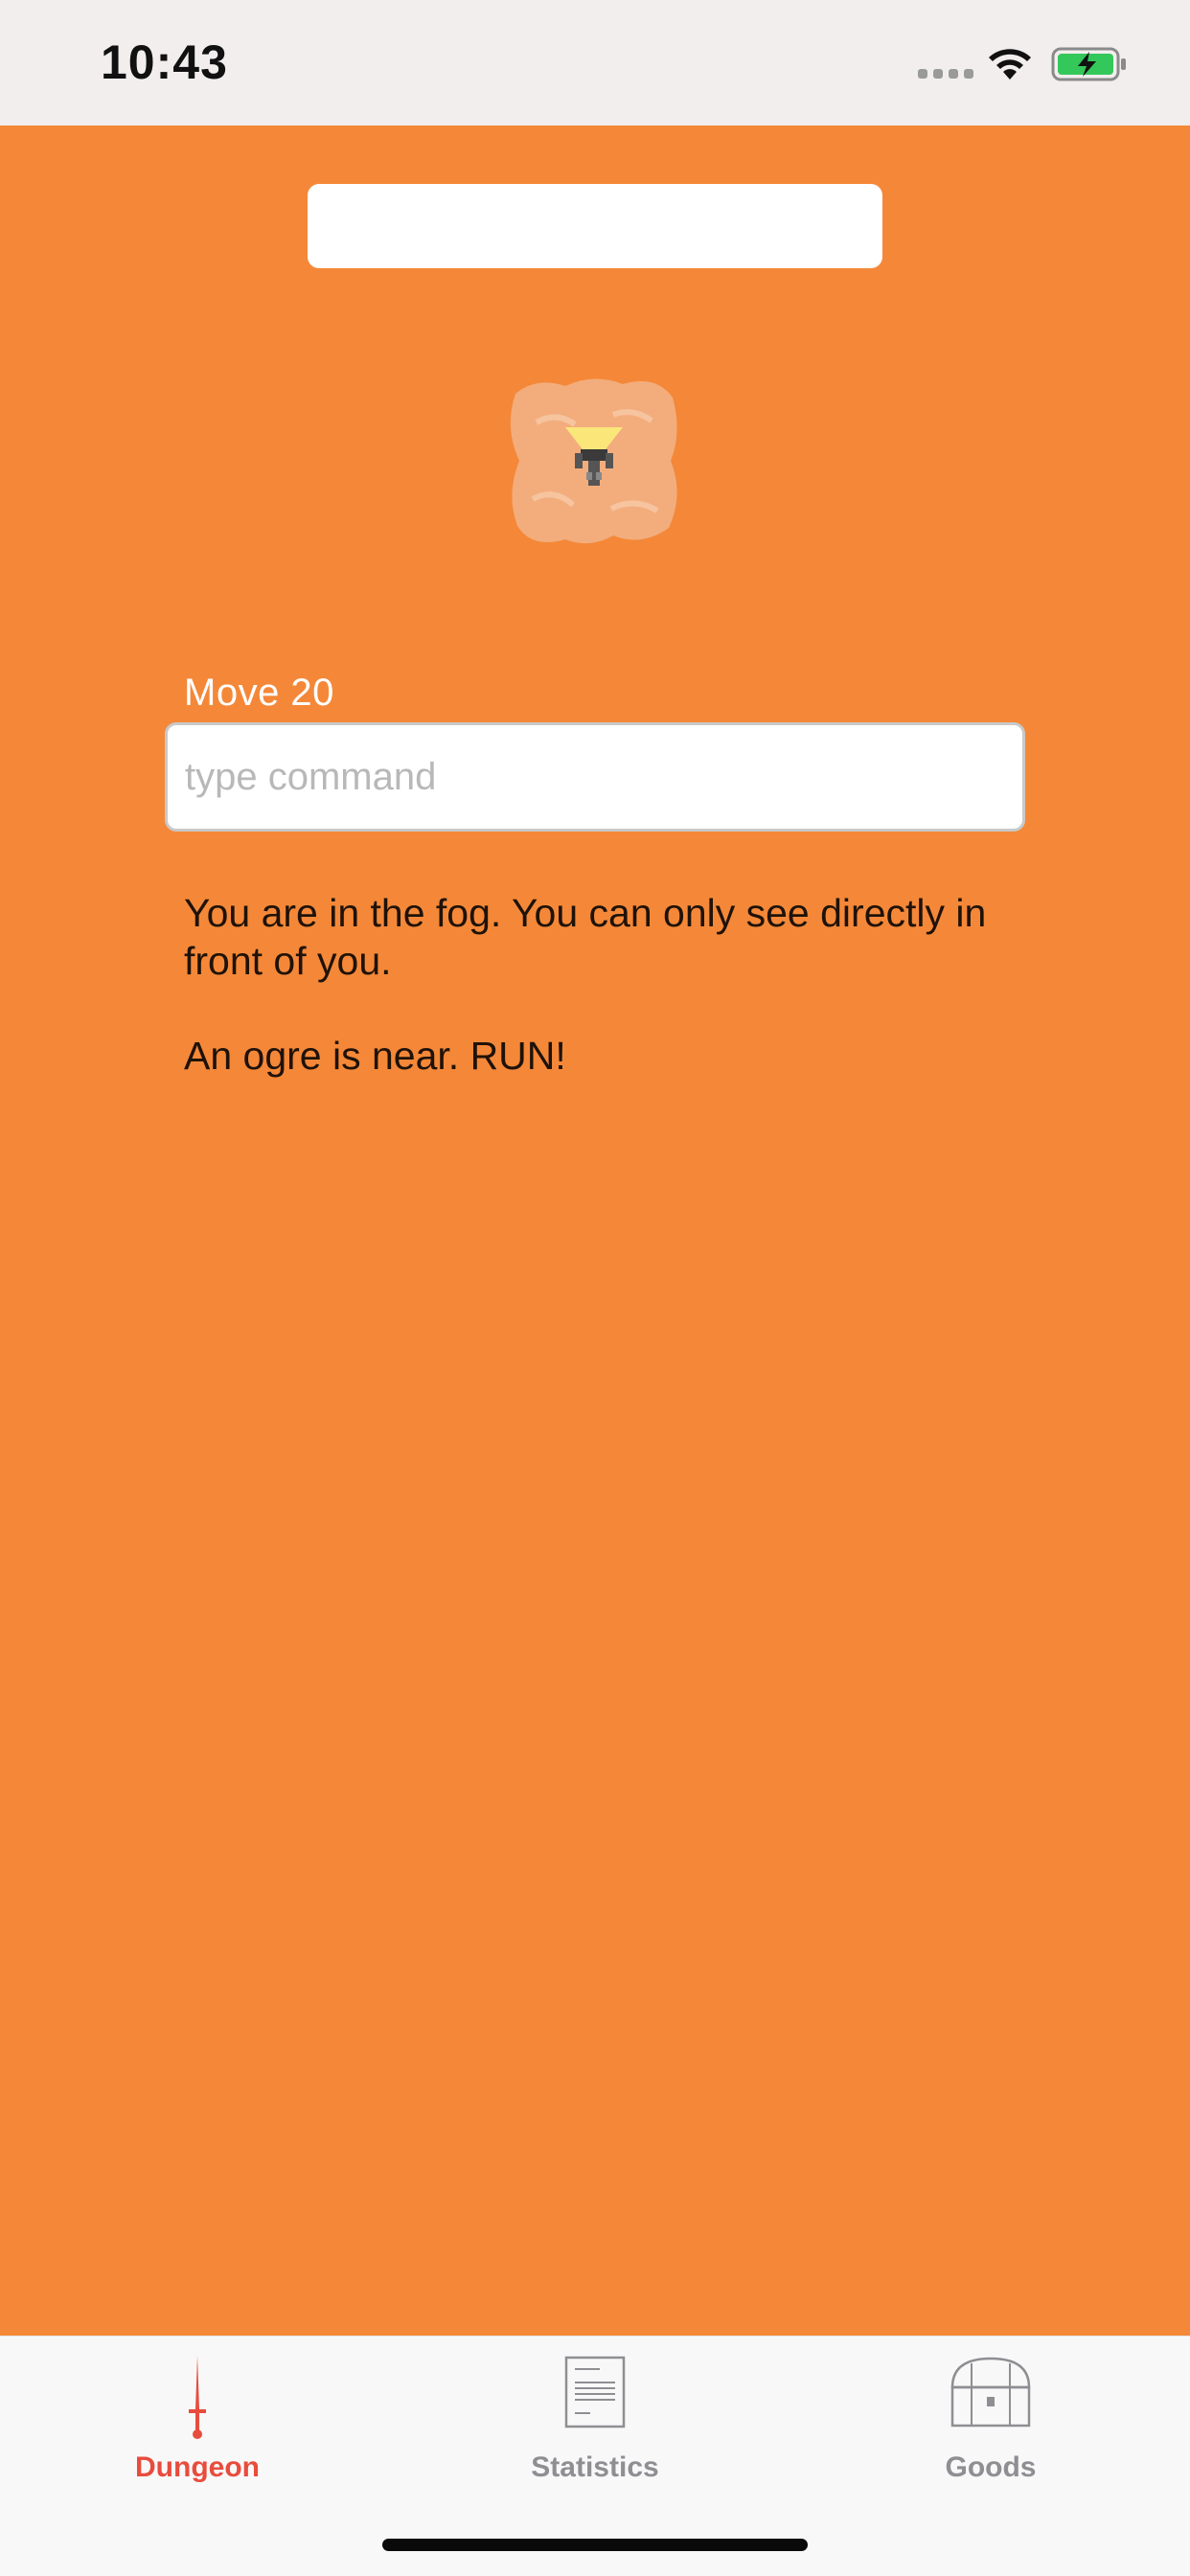 This screenshot has height=2576, width=1190. I want to click on tab-statistics: Statistics, so click(595, 2410).